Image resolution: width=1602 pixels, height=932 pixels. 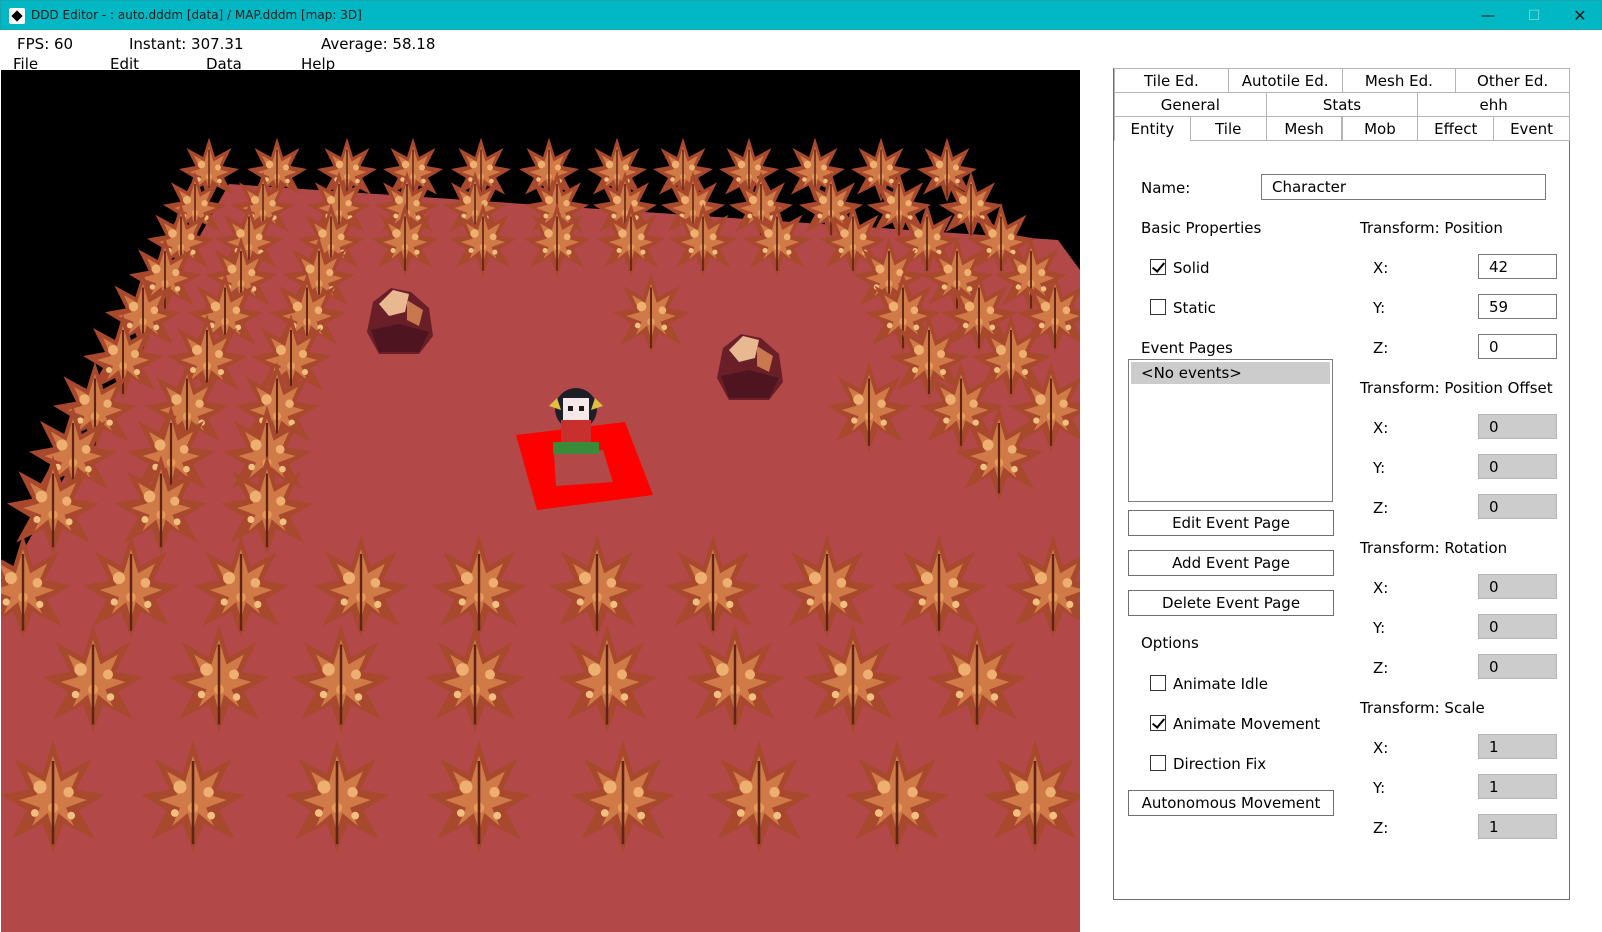 I want to click on transform-position-label: Transform: Position, so click(x=1431, y=228).